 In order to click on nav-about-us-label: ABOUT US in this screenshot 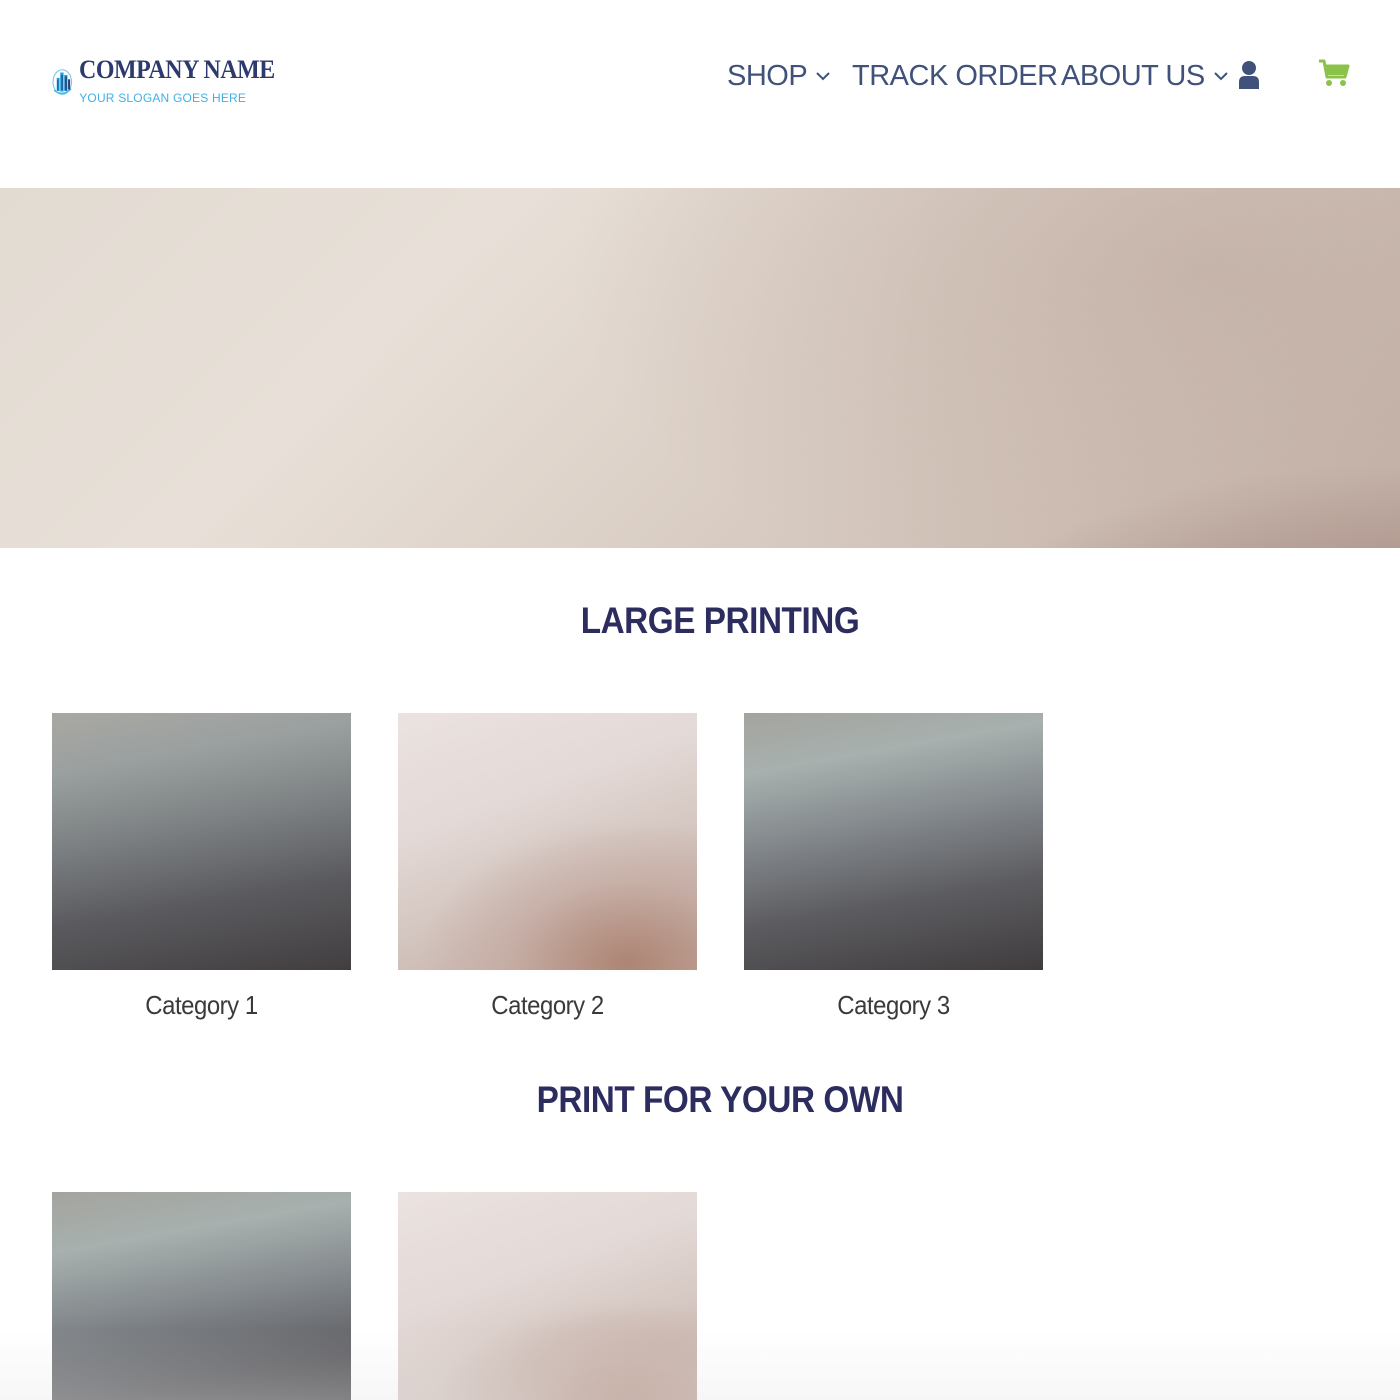, I will do `click(1133, 75)`.